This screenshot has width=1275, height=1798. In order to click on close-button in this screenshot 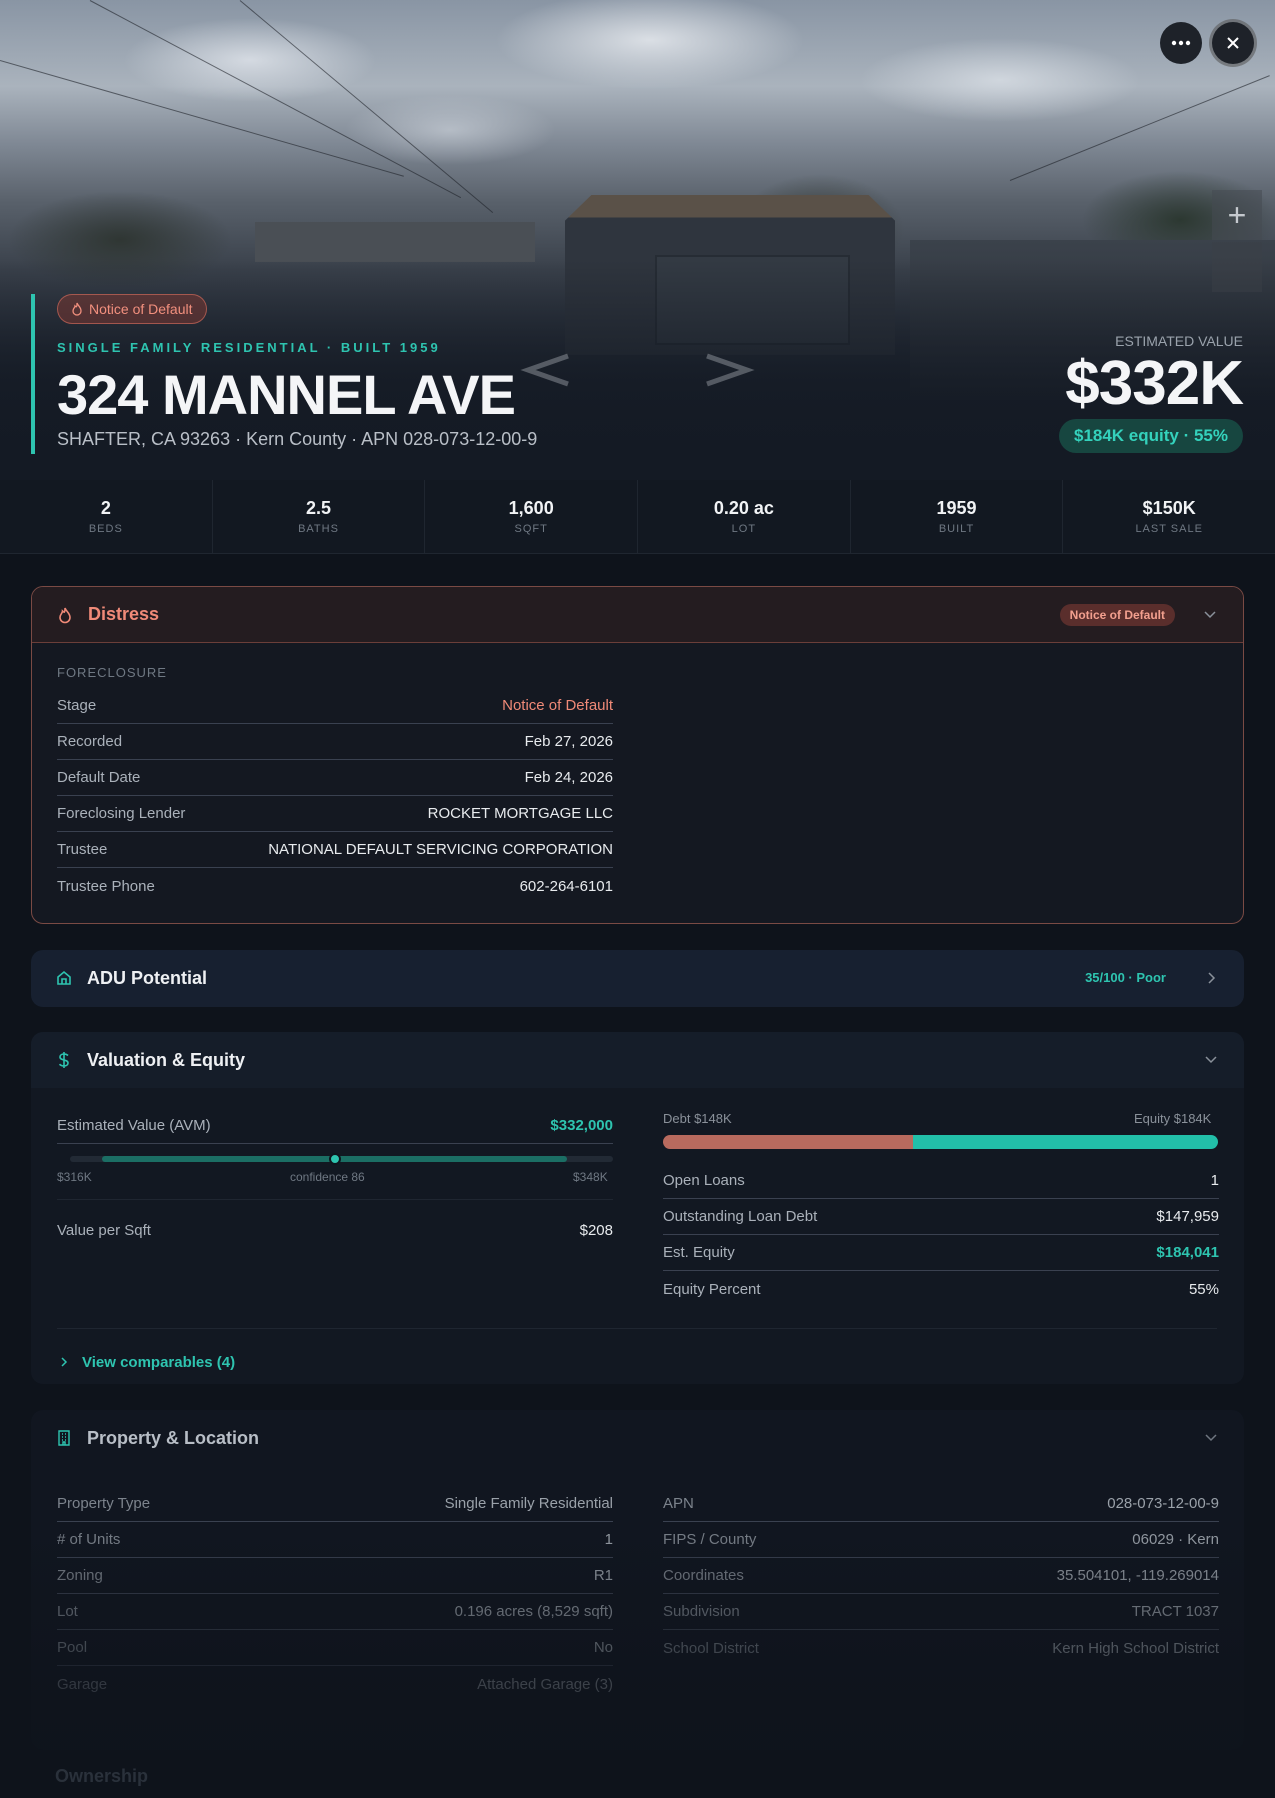, I will do `click(1233, 43)`.